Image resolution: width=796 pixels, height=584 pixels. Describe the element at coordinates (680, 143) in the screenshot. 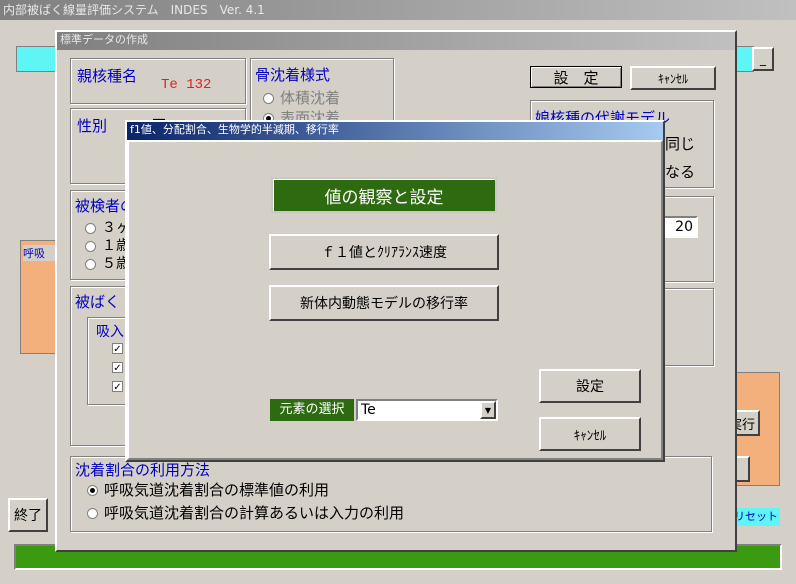

I see `daughter-same-option: 同じ` at that location.